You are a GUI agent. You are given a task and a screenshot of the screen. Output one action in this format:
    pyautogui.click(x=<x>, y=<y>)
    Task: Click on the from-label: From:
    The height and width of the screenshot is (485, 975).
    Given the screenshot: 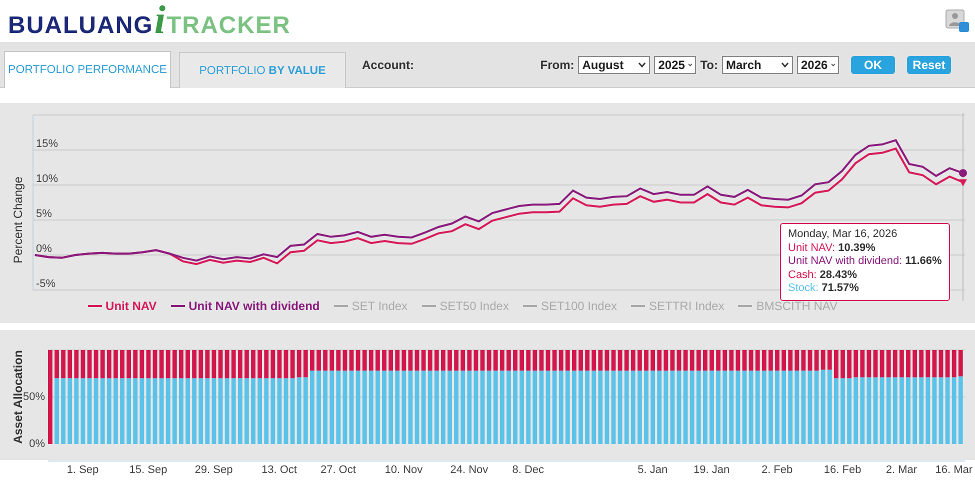 What is the action you would take?
    pyautogui.click(x=557, y=65)
    